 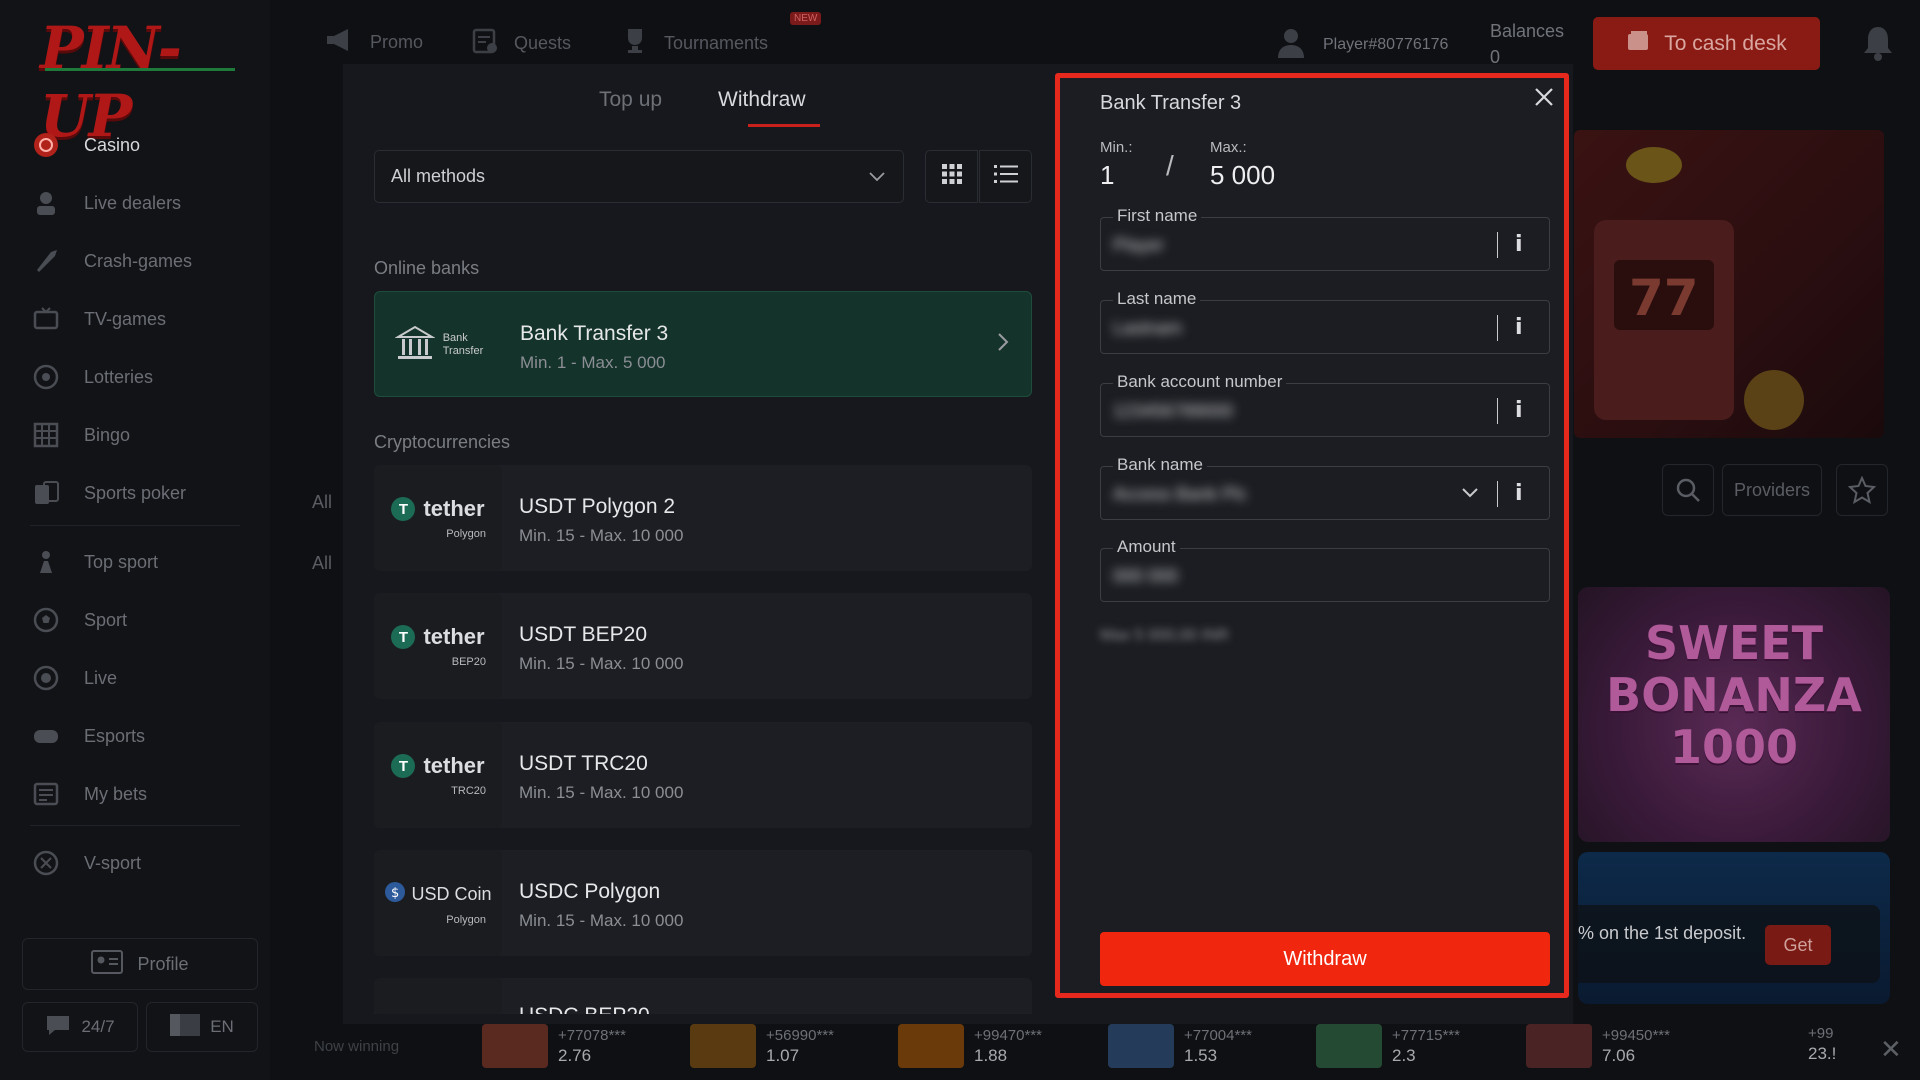 What do you see at coordinates (1688, 490) in the screenshot?
I see `search-icon` at bounding box center [1688, 490].